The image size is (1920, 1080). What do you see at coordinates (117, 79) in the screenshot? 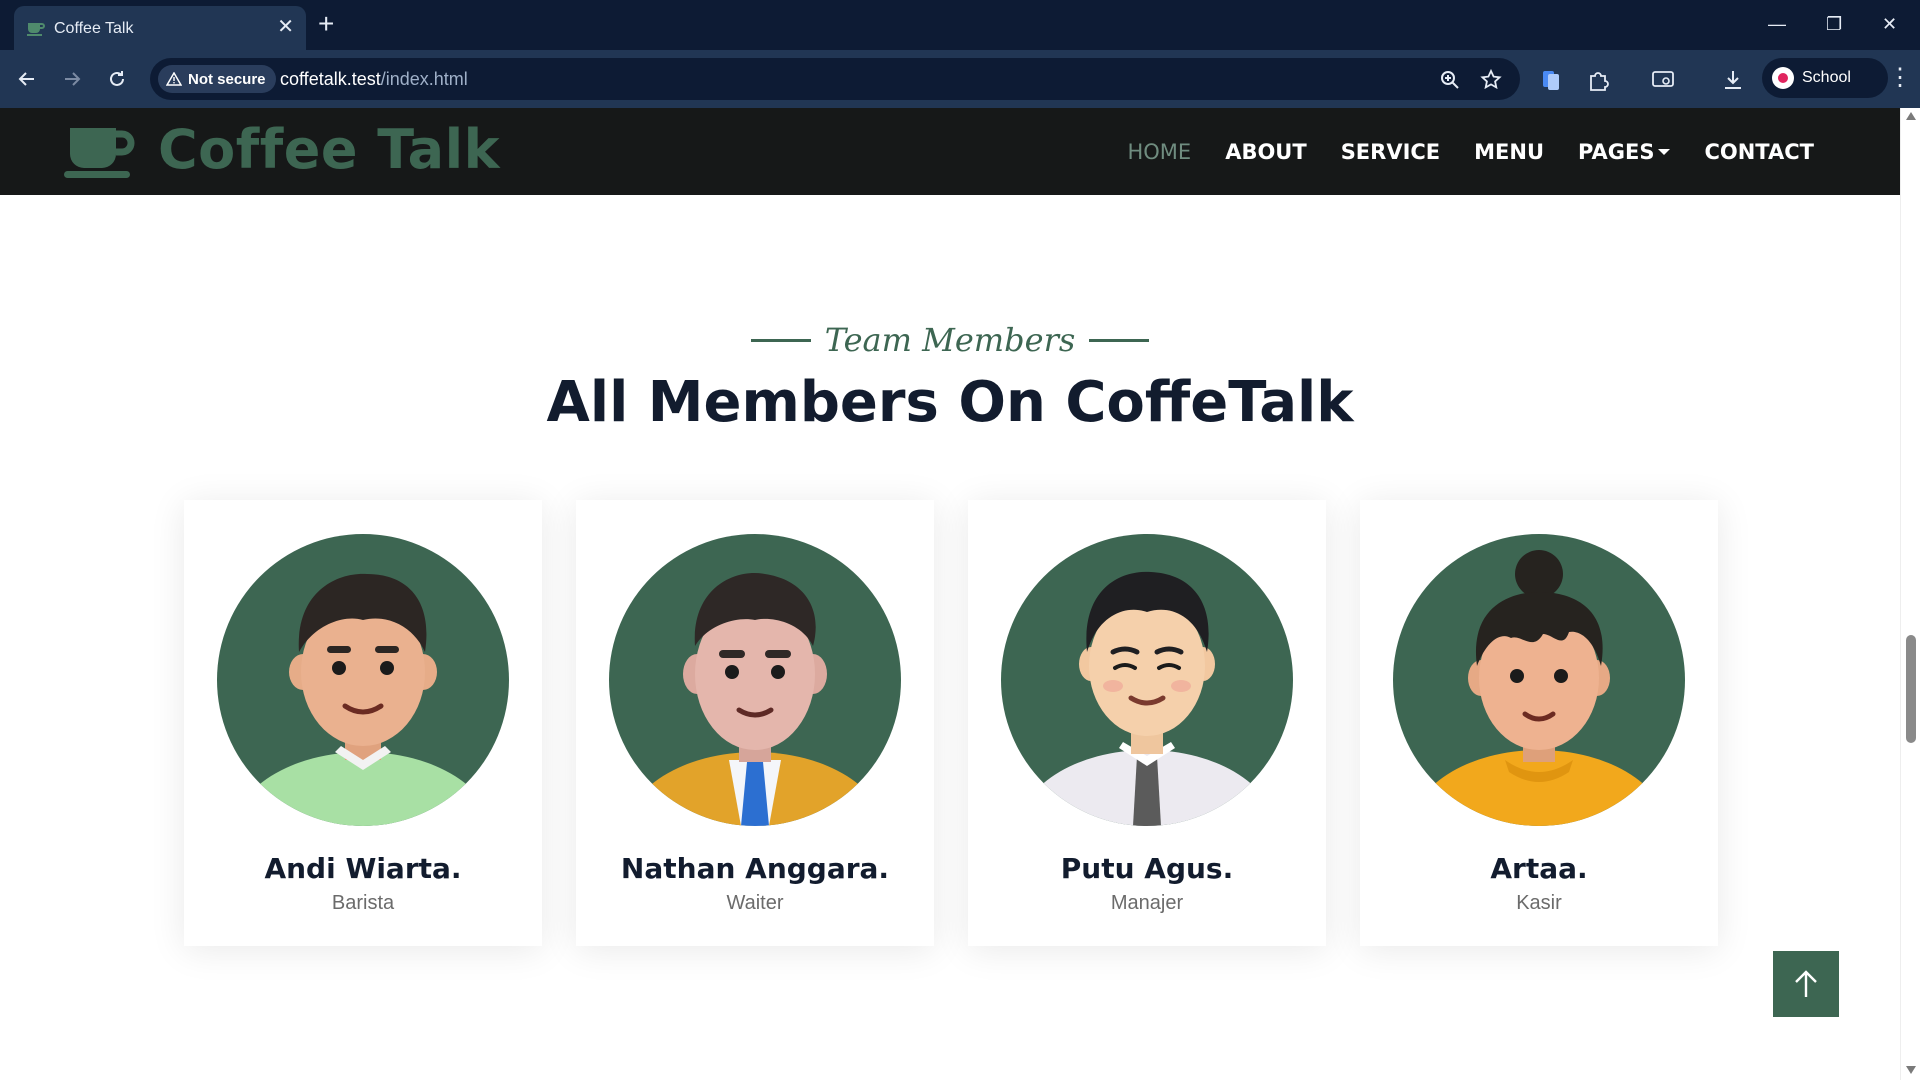
I see `reload-icon` at bounding box center [117, 79].